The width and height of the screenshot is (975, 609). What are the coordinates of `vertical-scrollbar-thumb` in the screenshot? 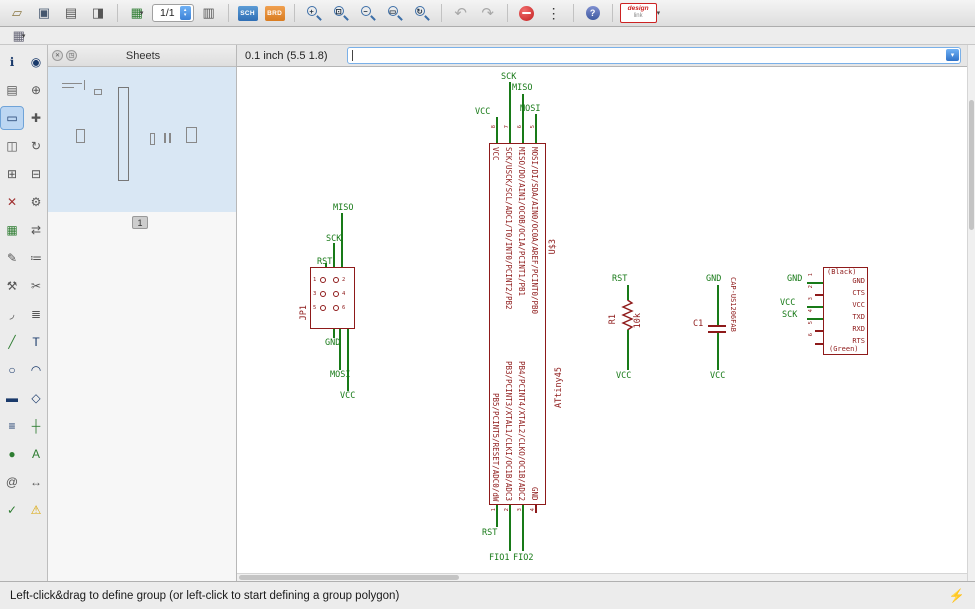 It's located at (971, 165).